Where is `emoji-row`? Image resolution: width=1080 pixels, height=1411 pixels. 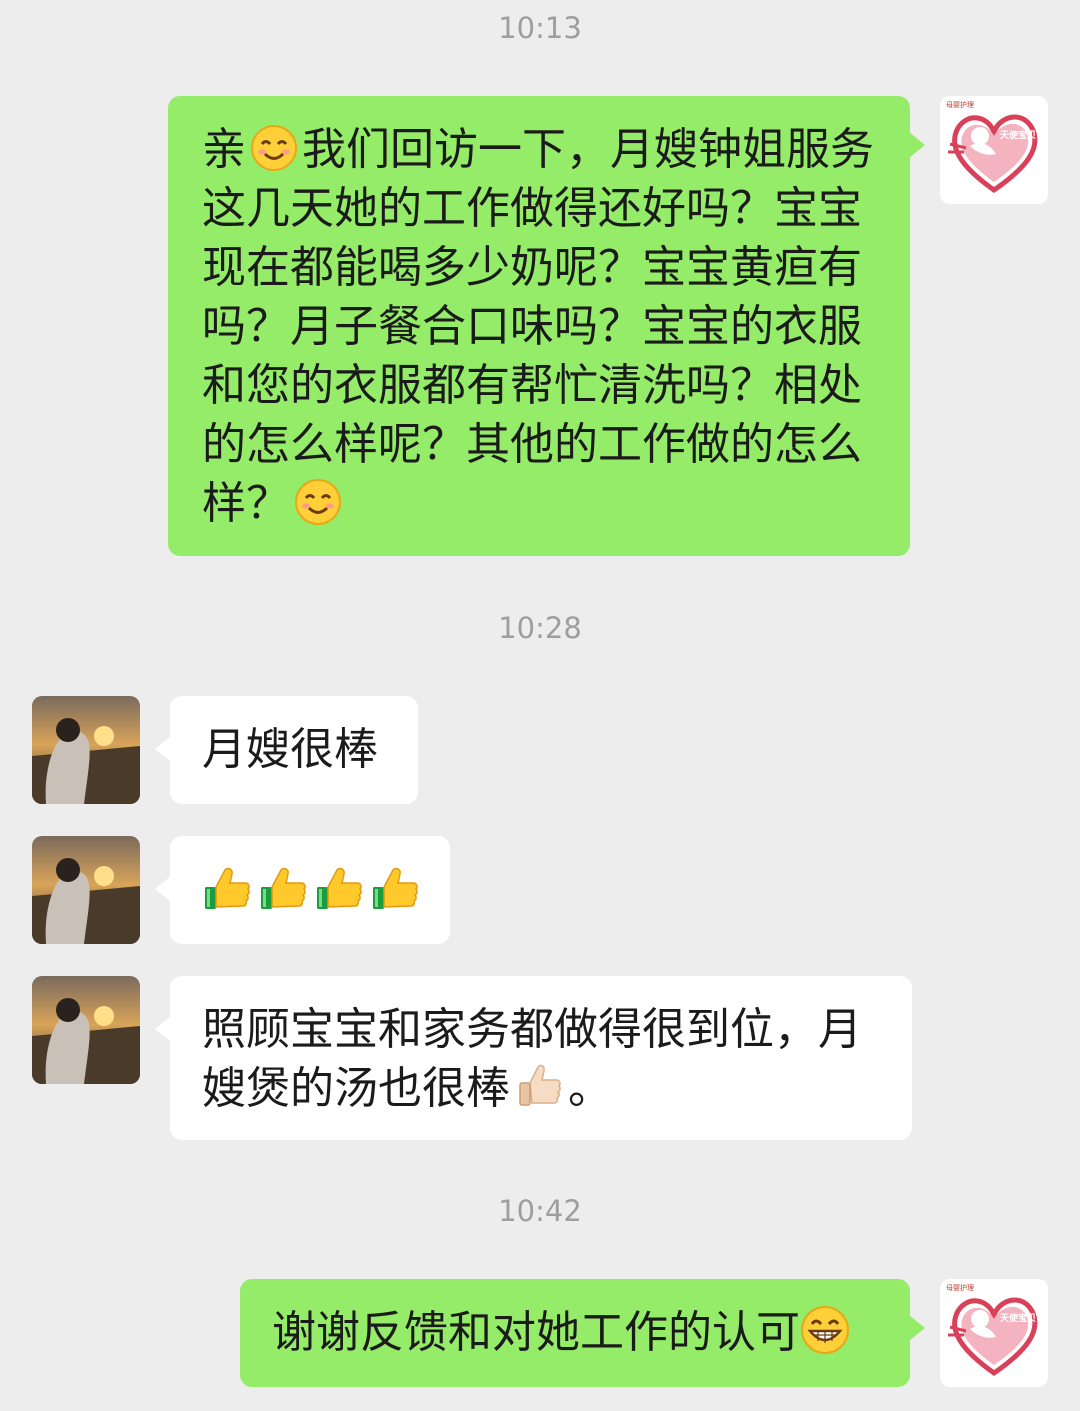
emoji-row is located at coordinates (310, 890).